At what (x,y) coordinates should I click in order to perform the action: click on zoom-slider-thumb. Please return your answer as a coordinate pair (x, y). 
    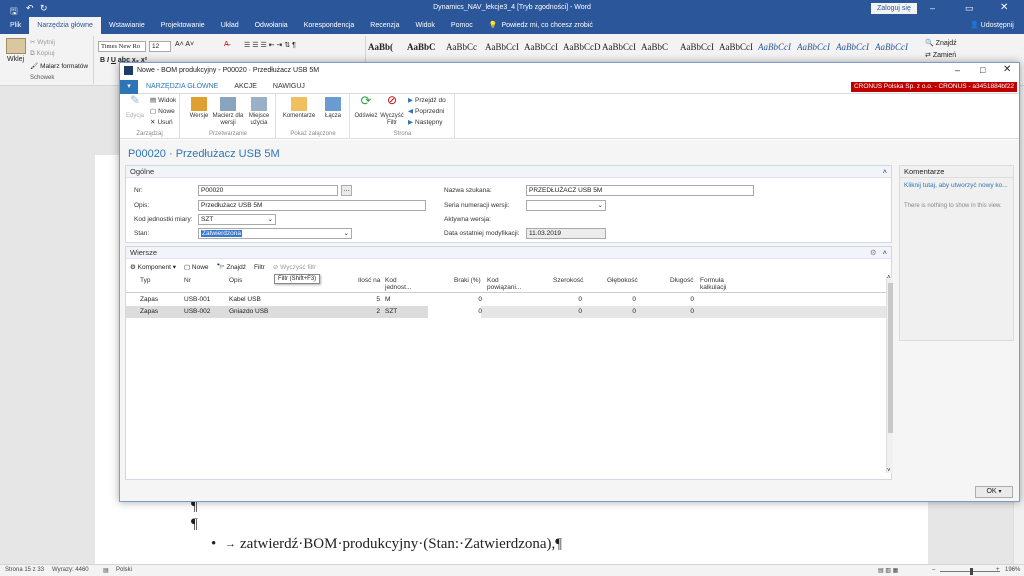
    Looking at the image, I should click on (971, 571).